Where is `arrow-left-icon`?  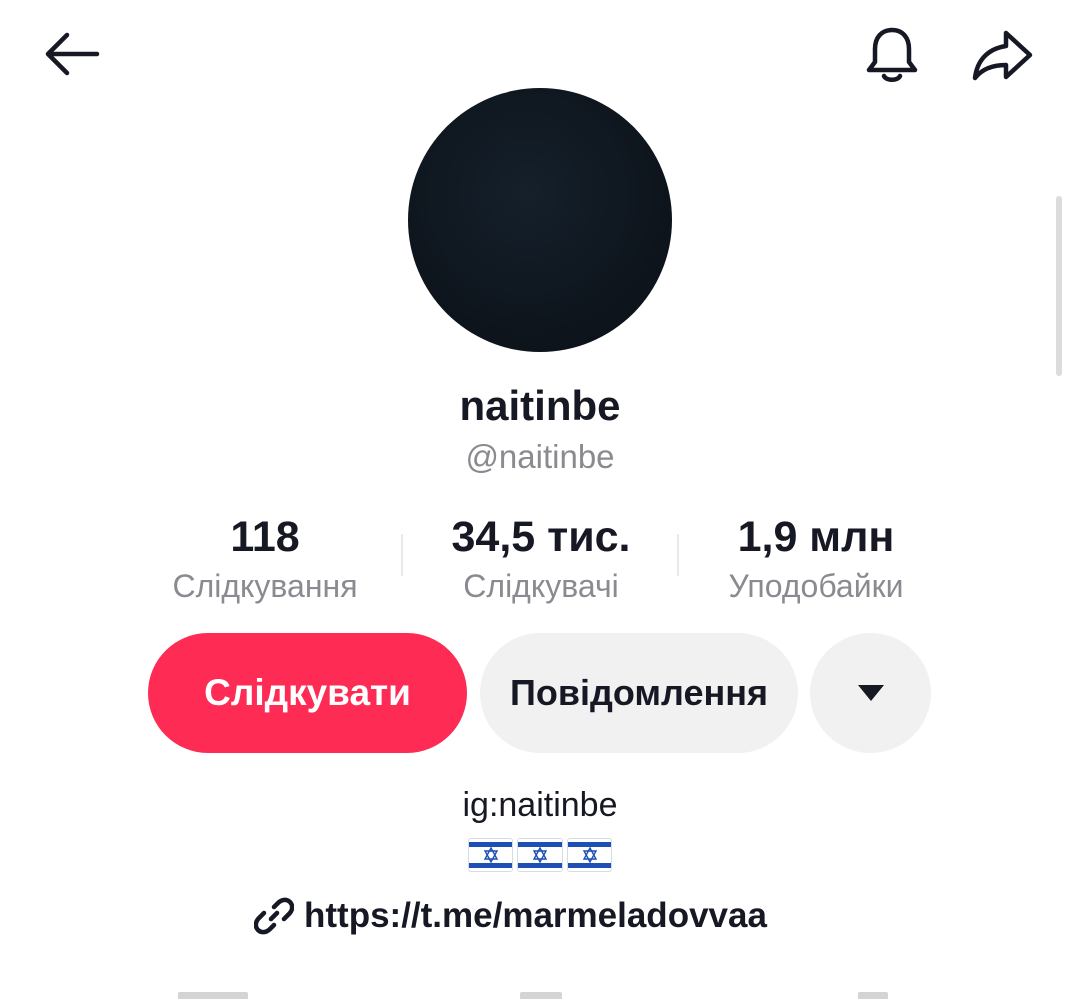
arrow-left-icon is located at coordinates (72, 54).